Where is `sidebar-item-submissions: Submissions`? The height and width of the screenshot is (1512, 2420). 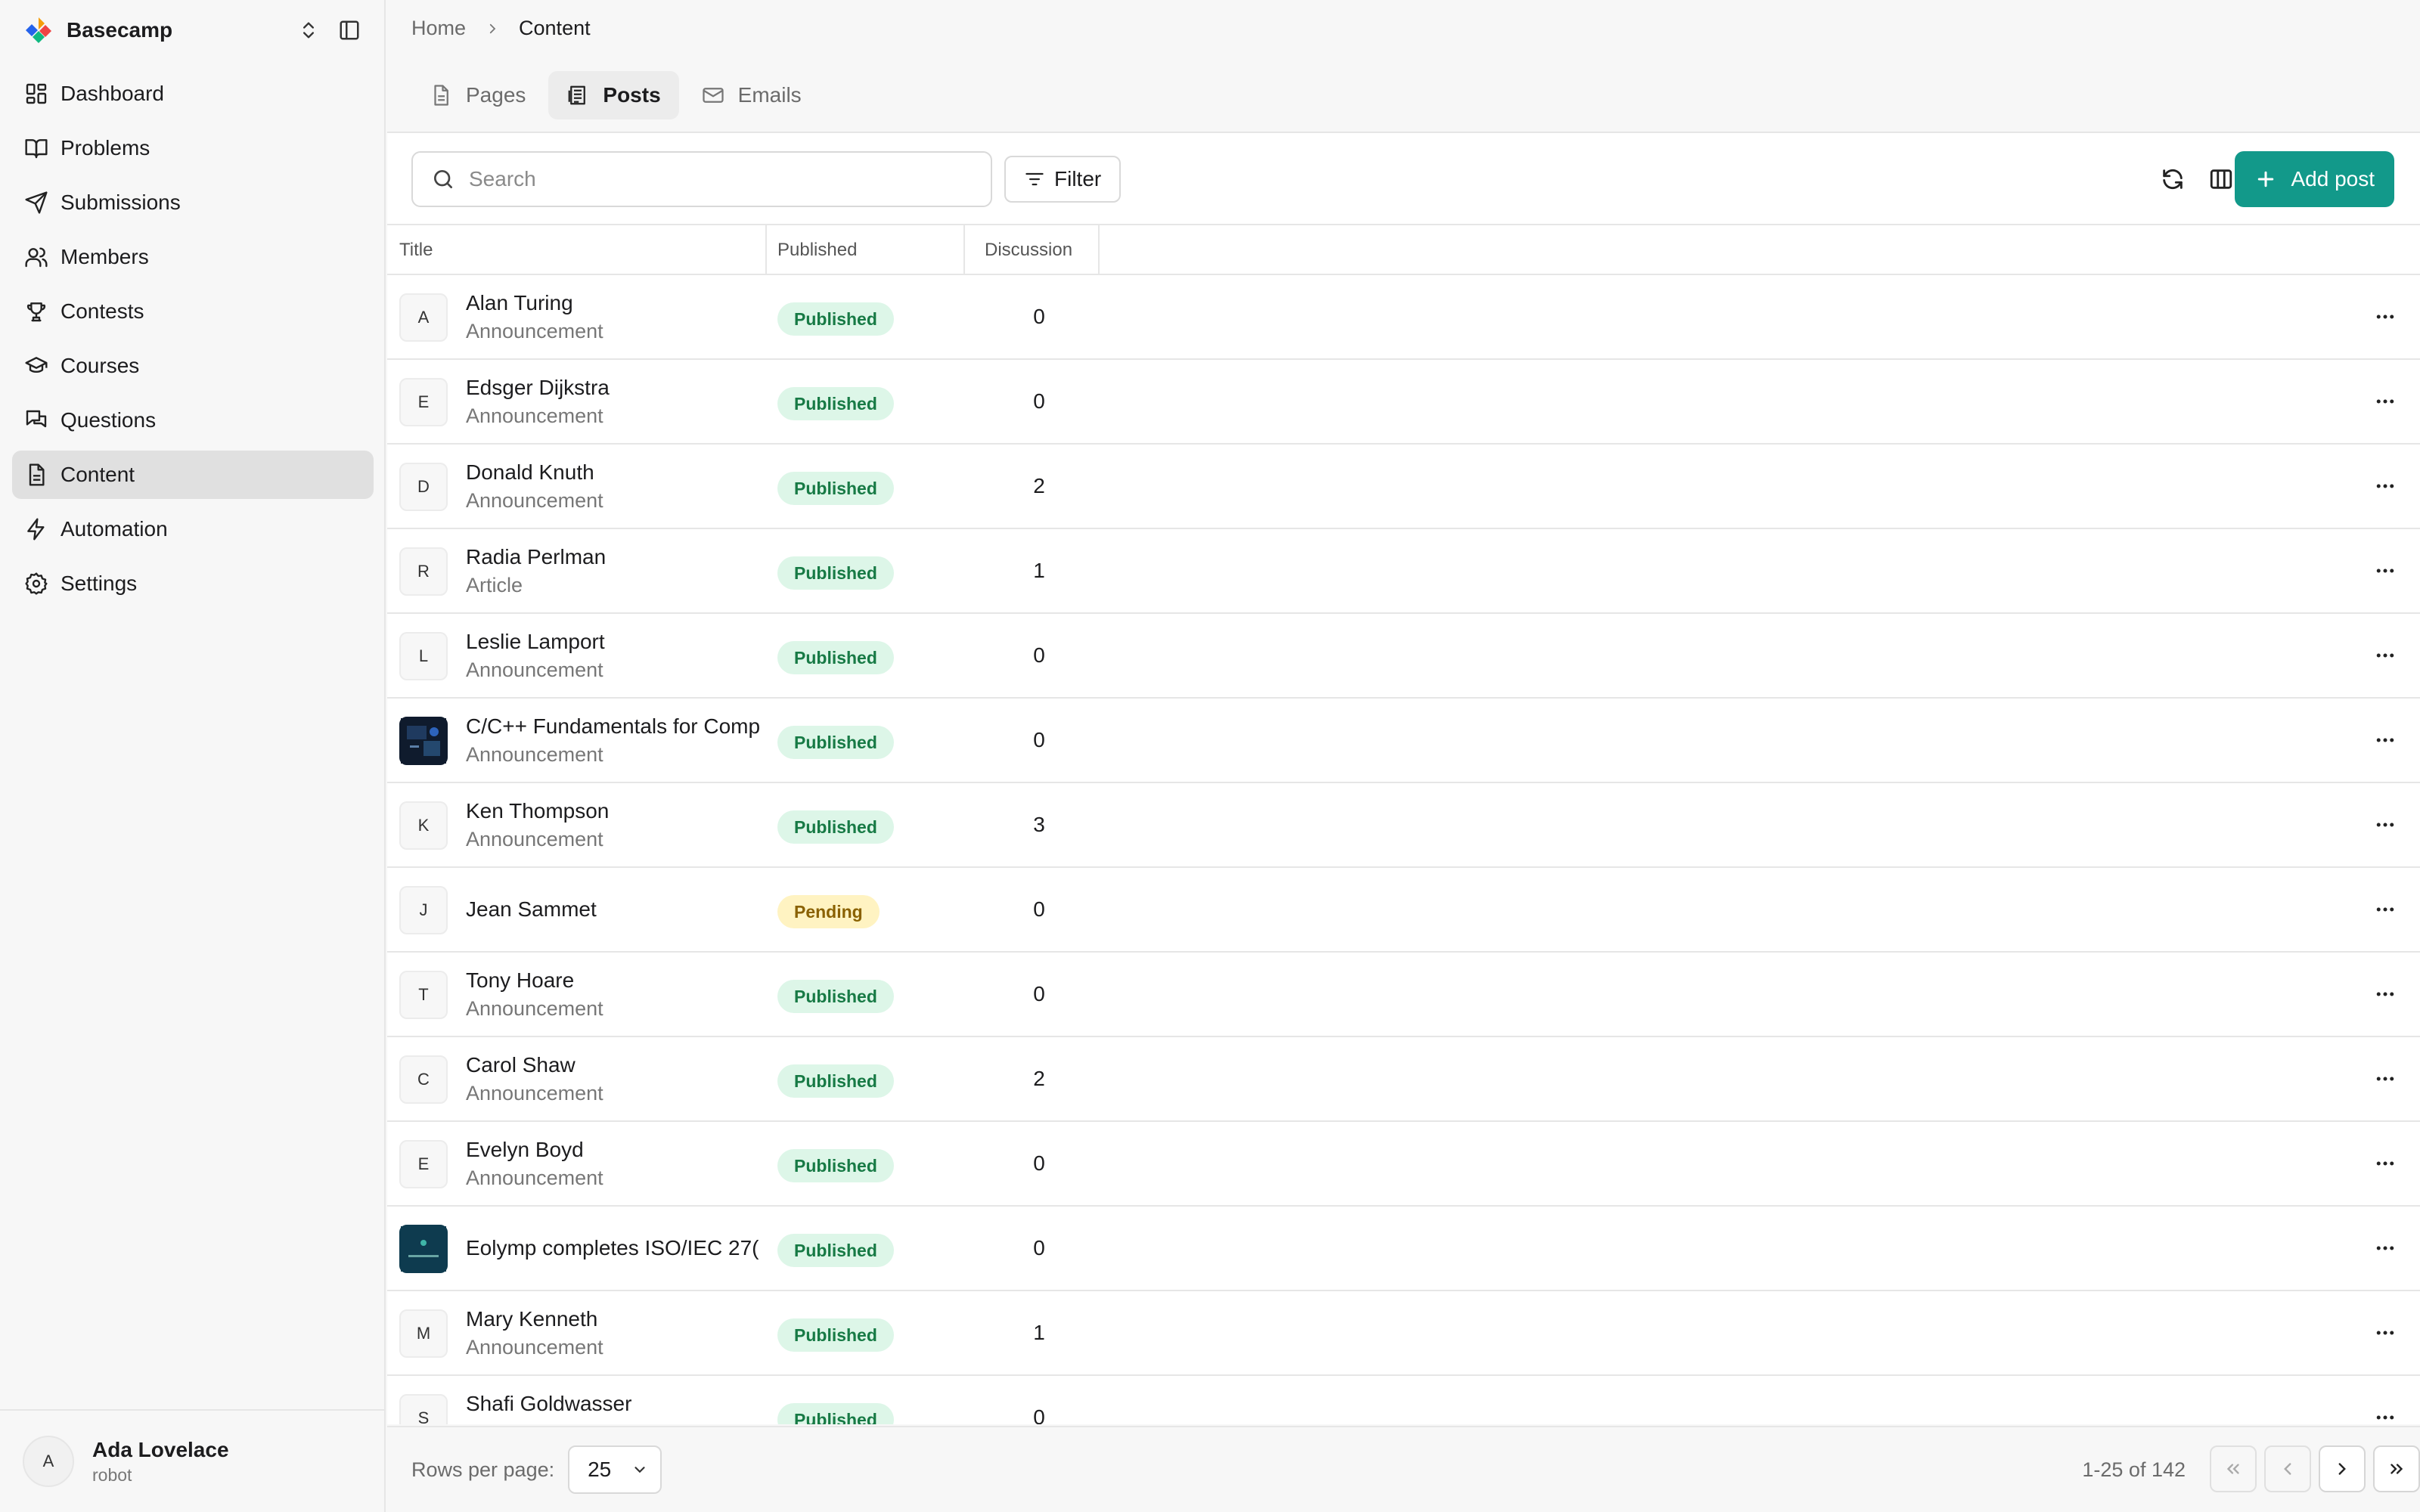 sidebar-item-submissions: Submissions is located at coordinates (193, 203).